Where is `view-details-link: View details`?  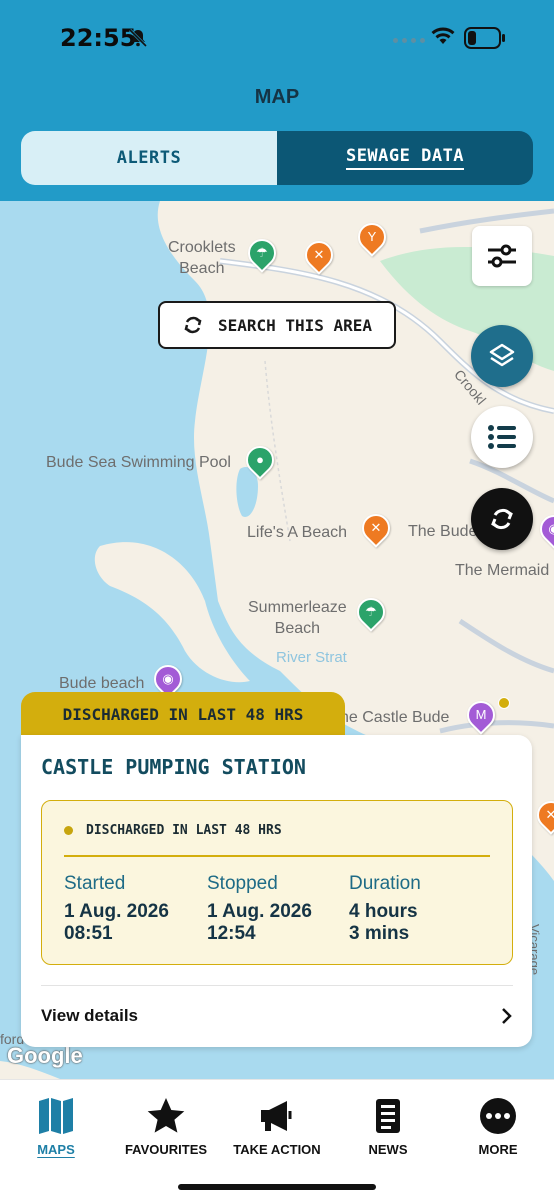 view-details-link: View details is located at coordinates (277, 1016).